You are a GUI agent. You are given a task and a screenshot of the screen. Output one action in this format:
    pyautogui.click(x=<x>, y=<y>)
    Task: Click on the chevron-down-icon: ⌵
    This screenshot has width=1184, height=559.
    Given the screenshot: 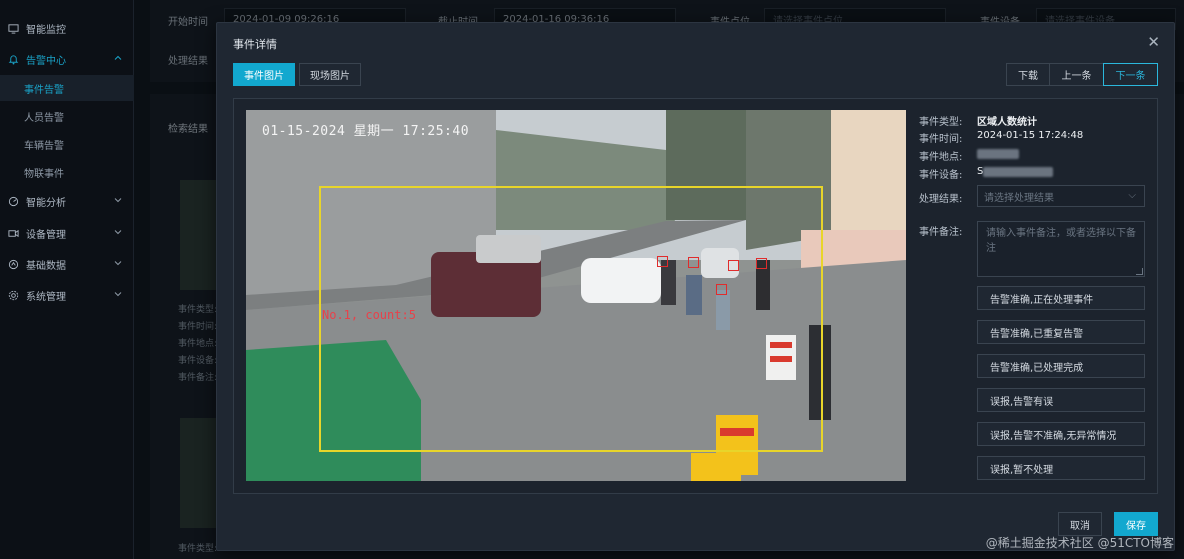 What is the action you would take?
    pyautogui.click(x=1132, y=195)
    